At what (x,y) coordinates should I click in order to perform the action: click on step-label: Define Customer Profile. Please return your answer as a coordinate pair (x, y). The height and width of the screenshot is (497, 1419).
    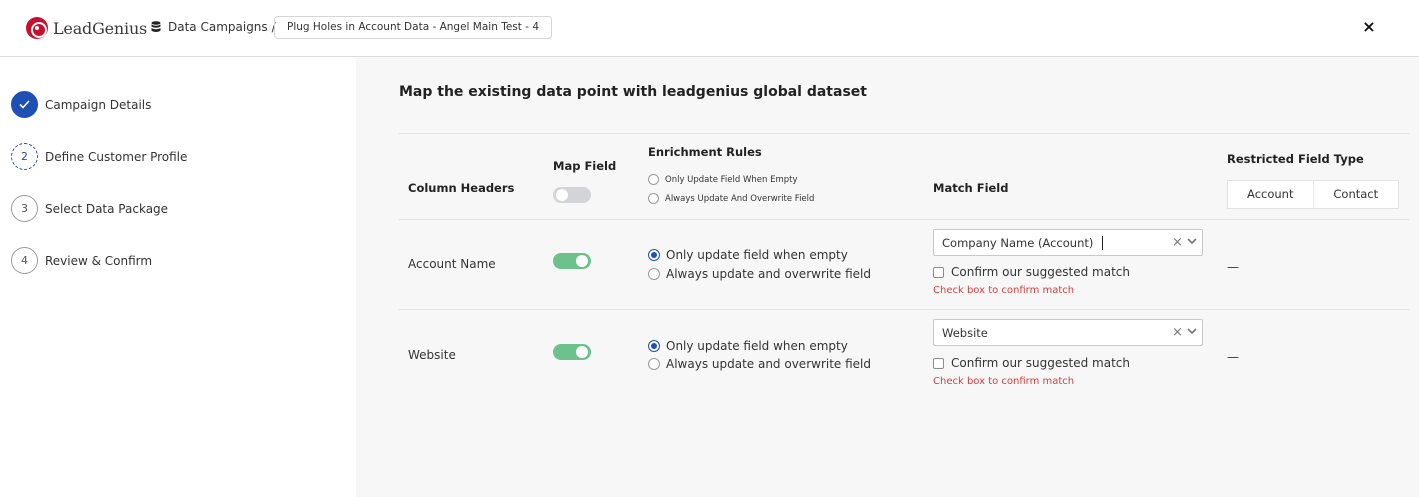
    Looking at the image, I should click on (116, 156).